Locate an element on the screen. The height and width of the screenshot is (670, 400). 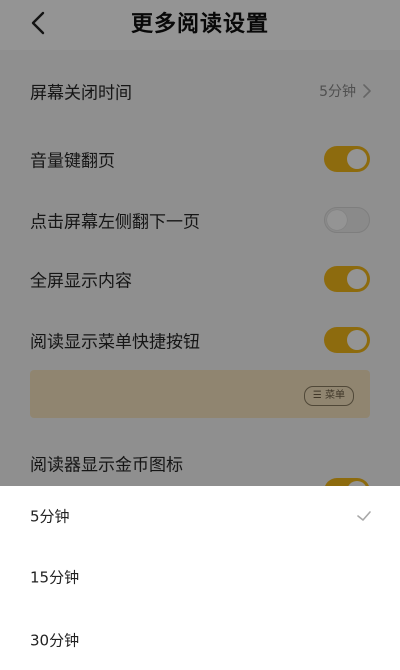
option-label: 5分钟 is located at coordinates (50, 516).